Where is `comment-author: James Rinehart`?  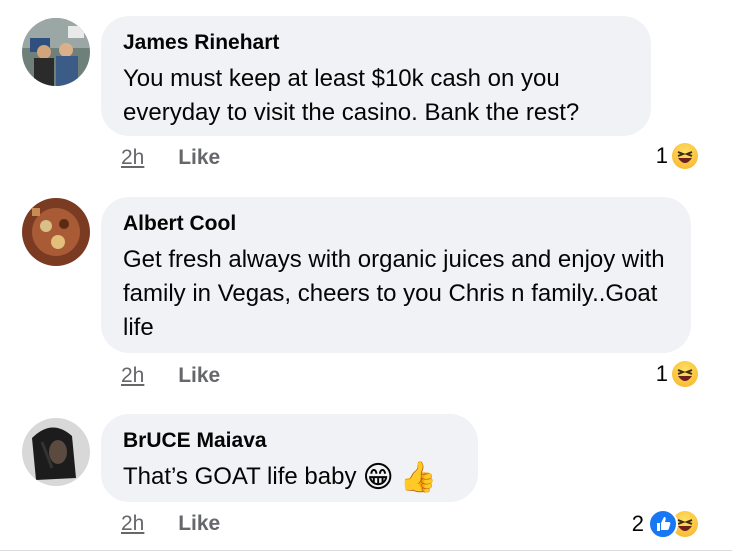 comment-author: James Rinehart is located at coordinates (376, 43).